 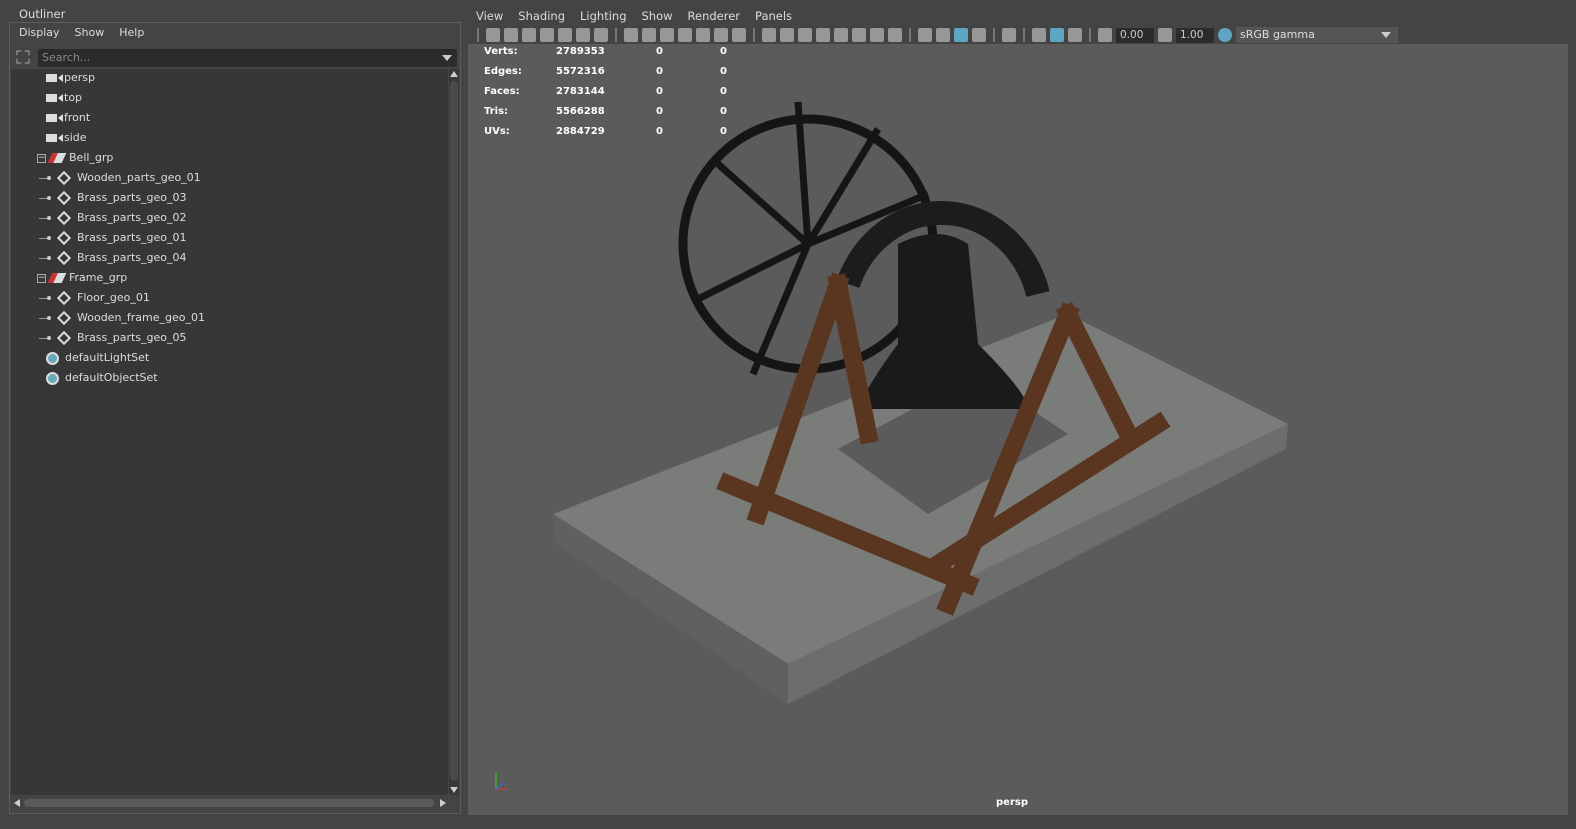 I want to click on item-label: Floor_geo_01, so click(x=113, y=297).